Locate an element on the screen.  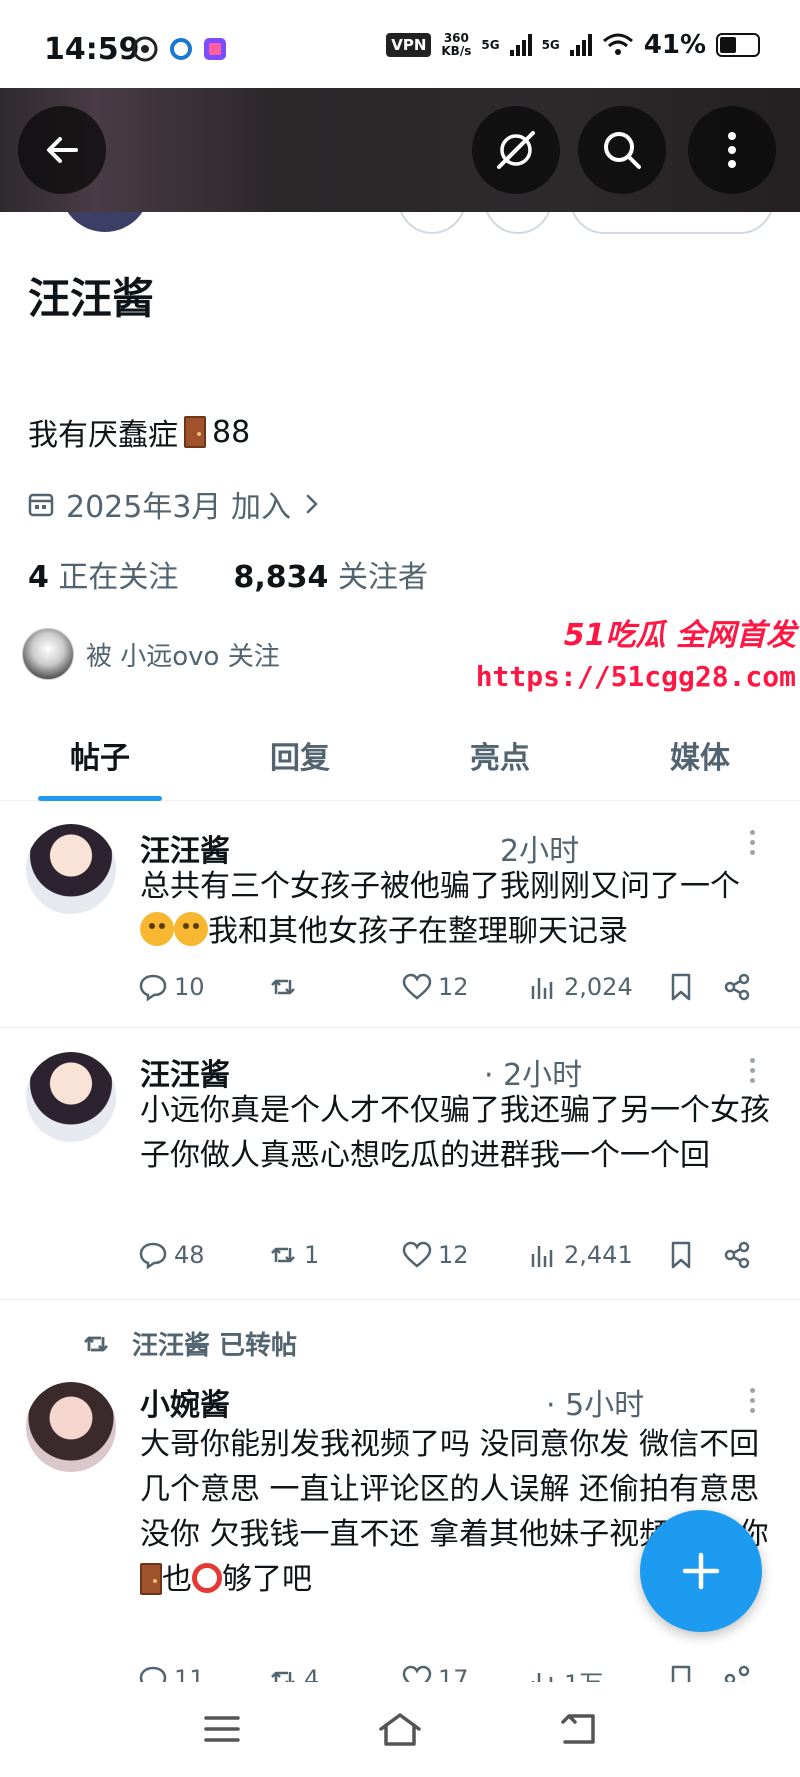
plus-icon is located at coordinates (701, 1571).